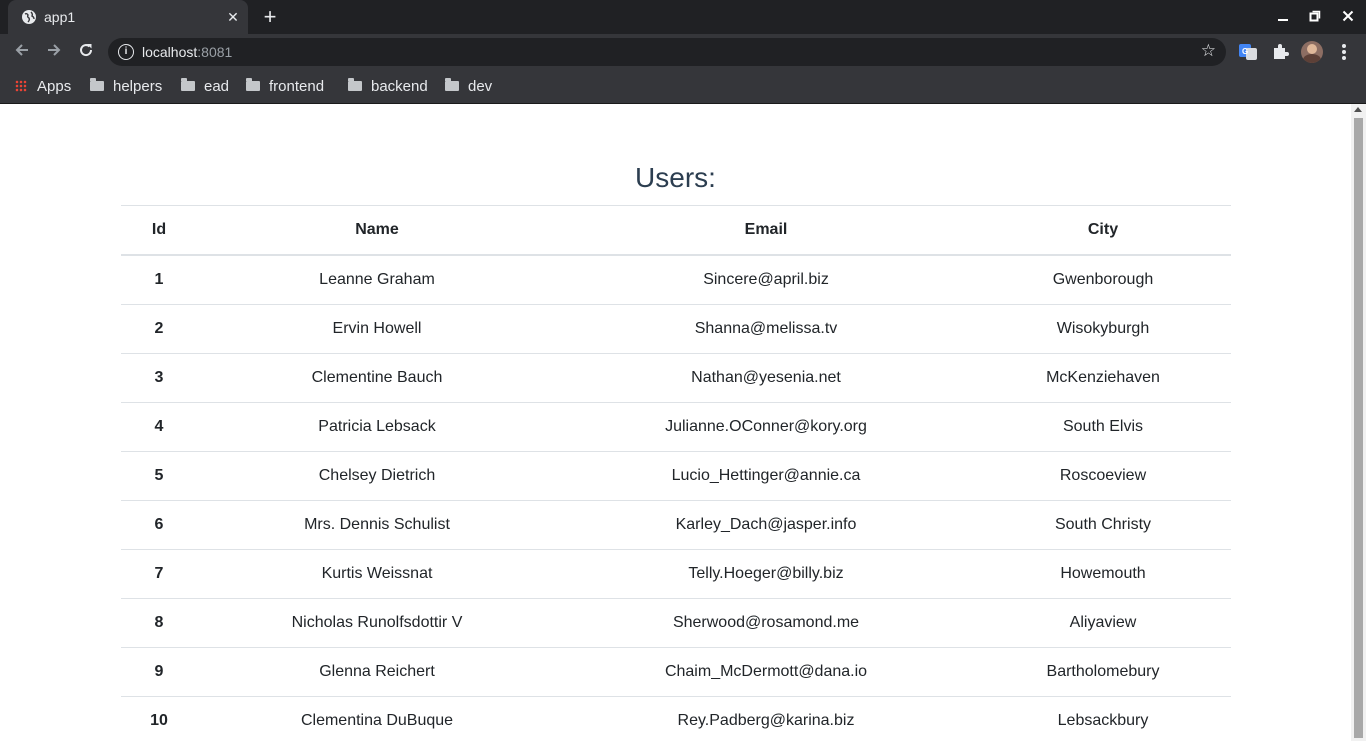 The width and height of the screenshot is (1366, 741). Describe the element at coordinates (683, 17) in the screenshot. I see `tab-strip: app1 ✕ +` at that location.